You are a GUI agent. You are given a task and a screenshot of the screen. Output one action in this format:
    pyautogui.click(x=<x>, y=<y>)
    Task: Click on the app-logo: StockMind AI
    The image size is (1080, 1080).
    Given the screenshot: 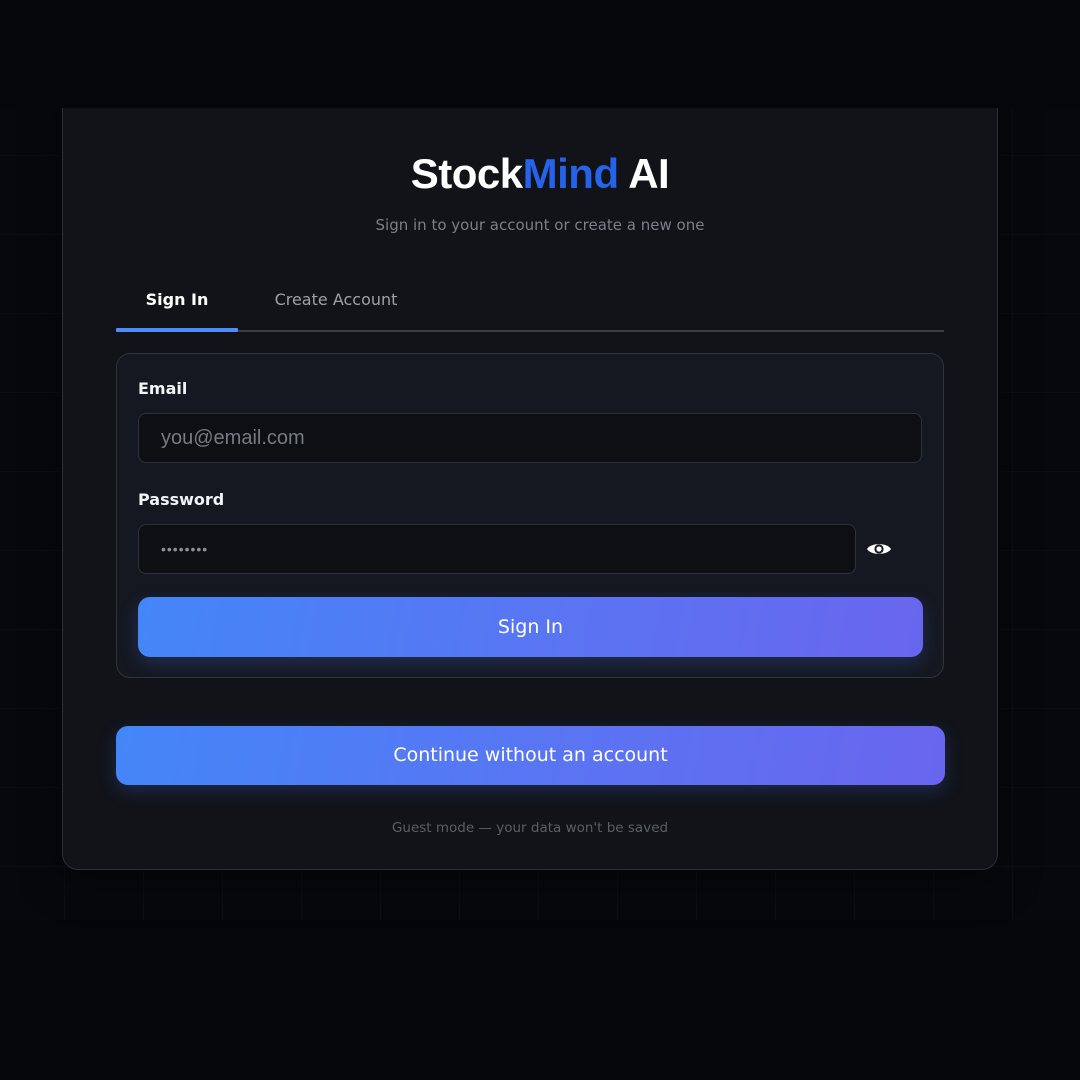 What is the action you would take?
    pyautogui.click(x=540, y=174)
    